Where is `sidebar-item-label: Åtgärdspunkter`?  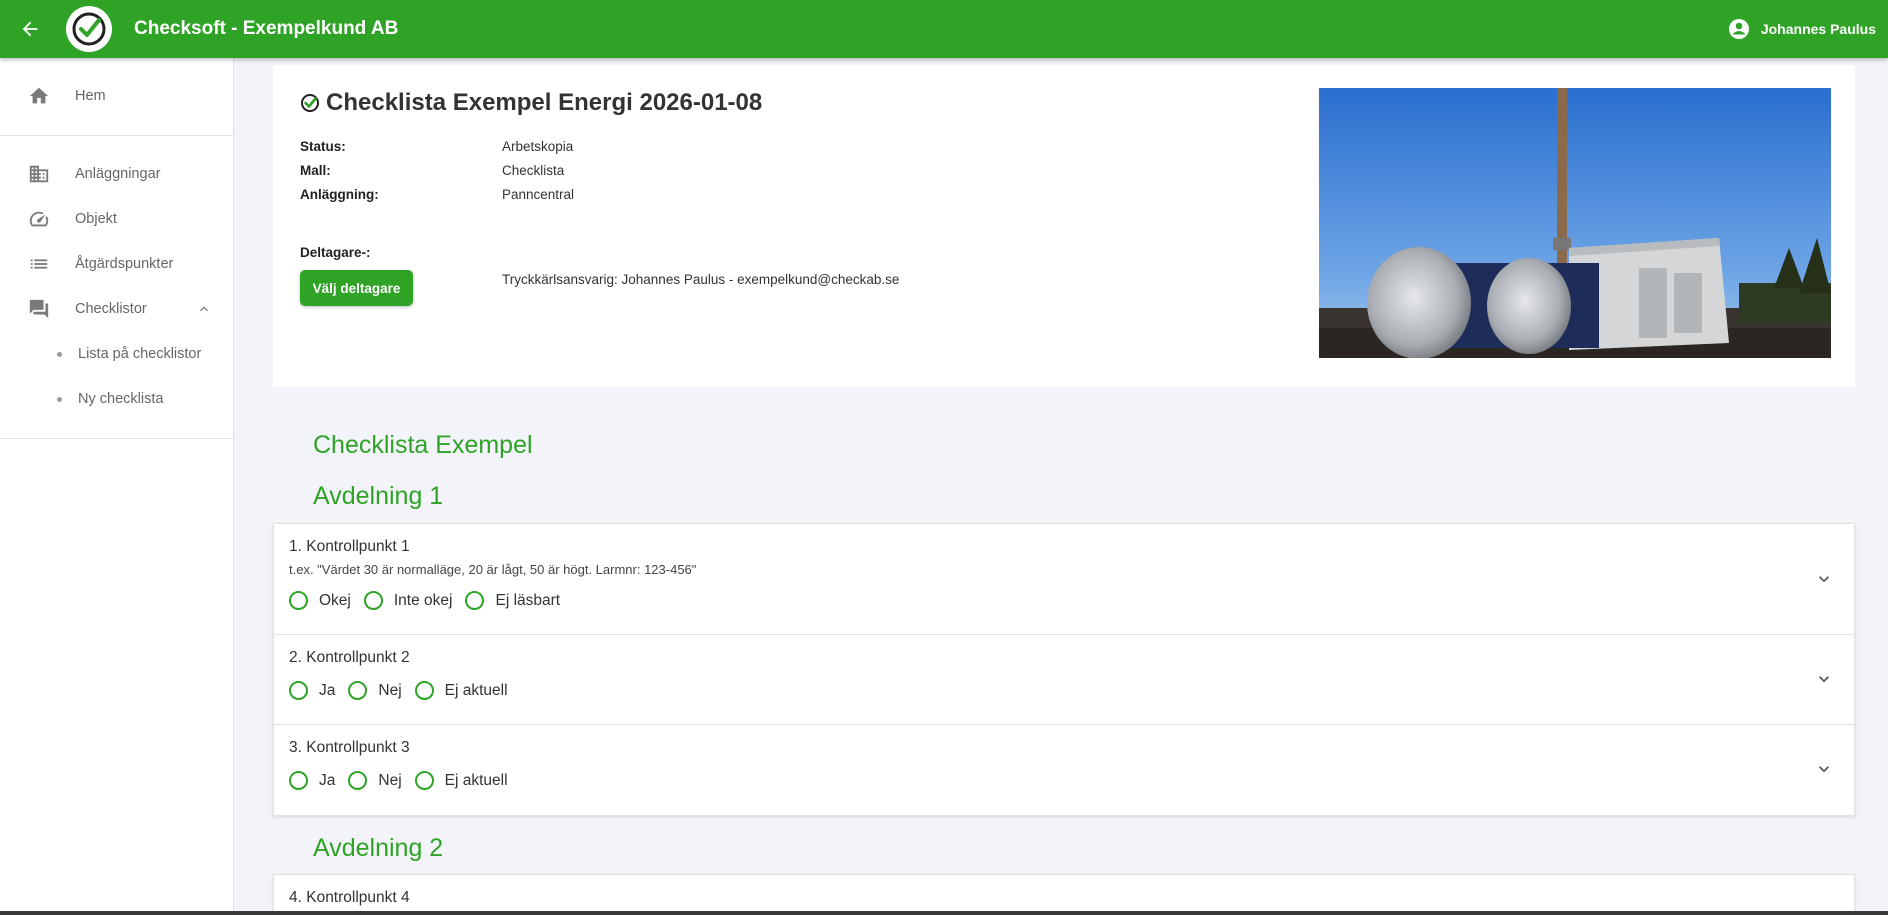 sidebar-item-label: Åtgärdspunkter is located at coordinates (124, 264).